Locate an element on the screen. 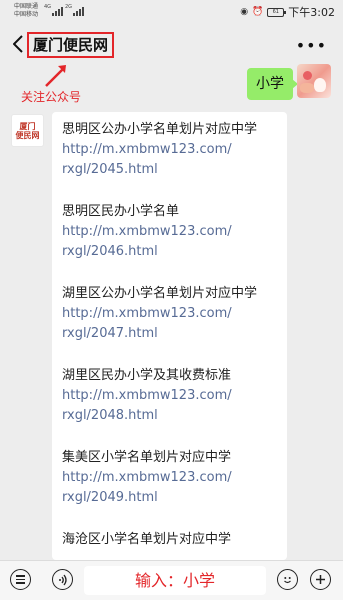 The height and width of the screenshot is (600, 343). status-time: 下午3:02 is located at coordinates (311, 12).